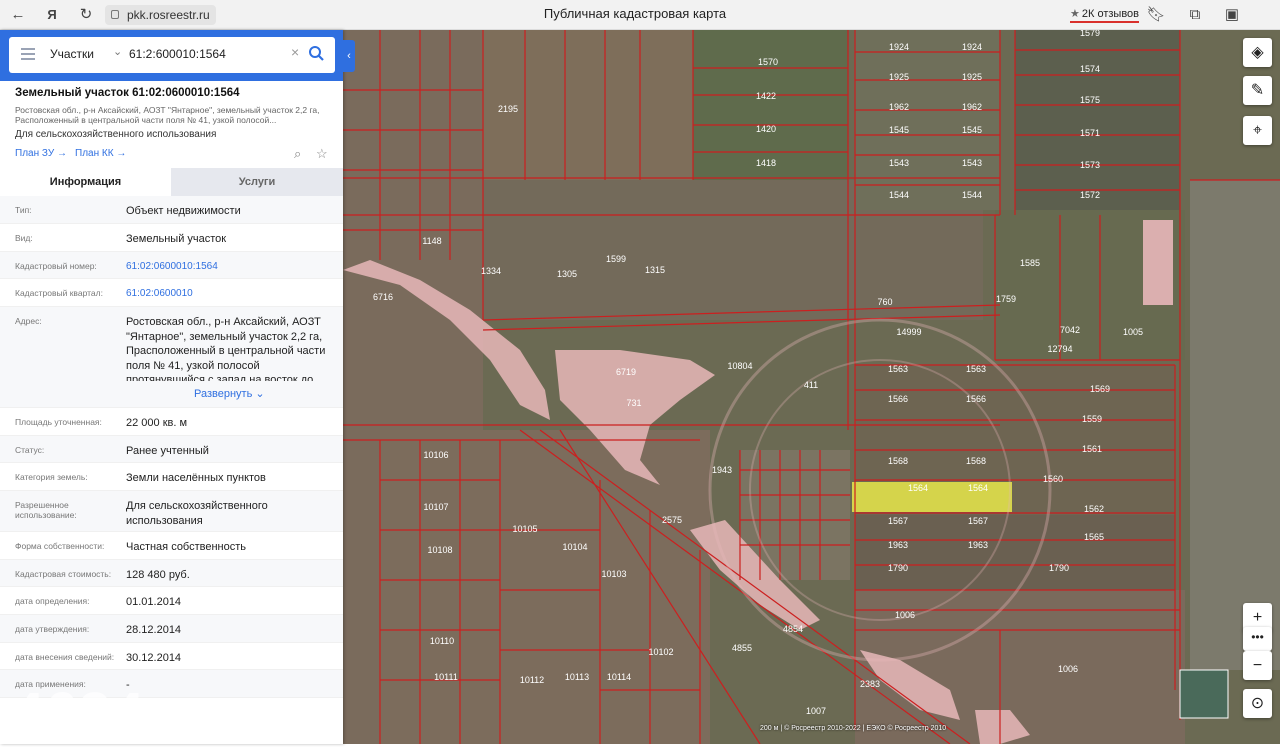 Image resolution: width=1280 pixels, height=747 pixels. What do you see at coordinates (431, 241) in the screenshot?
I see `parcel-number-label: 1148` at bounding box center [431, 241].